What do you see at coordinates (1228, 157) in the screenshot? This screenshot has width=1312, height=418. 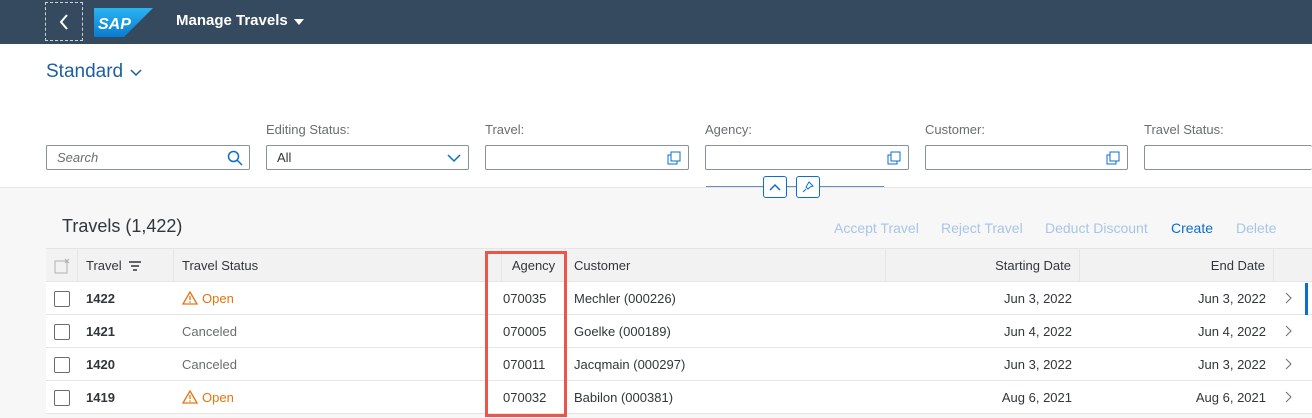 I see `travel-status-filter-input` at bounding box center [1228, 157].